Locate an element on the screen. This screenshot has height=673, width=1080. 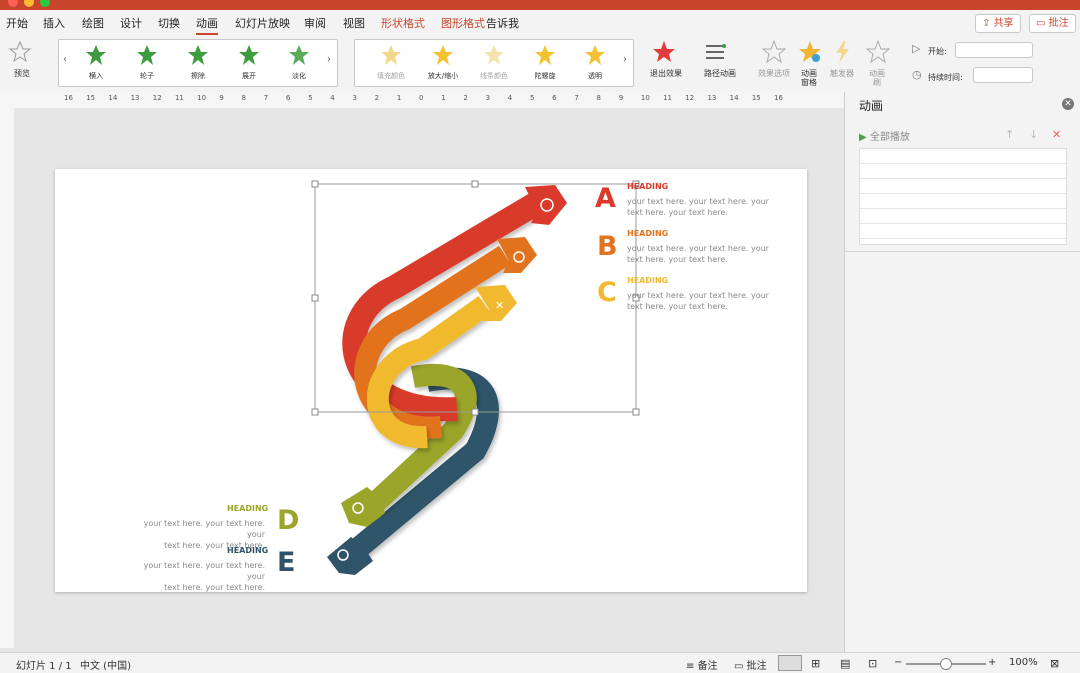
effect-split: 展开 is located at coordinates (249, 62).